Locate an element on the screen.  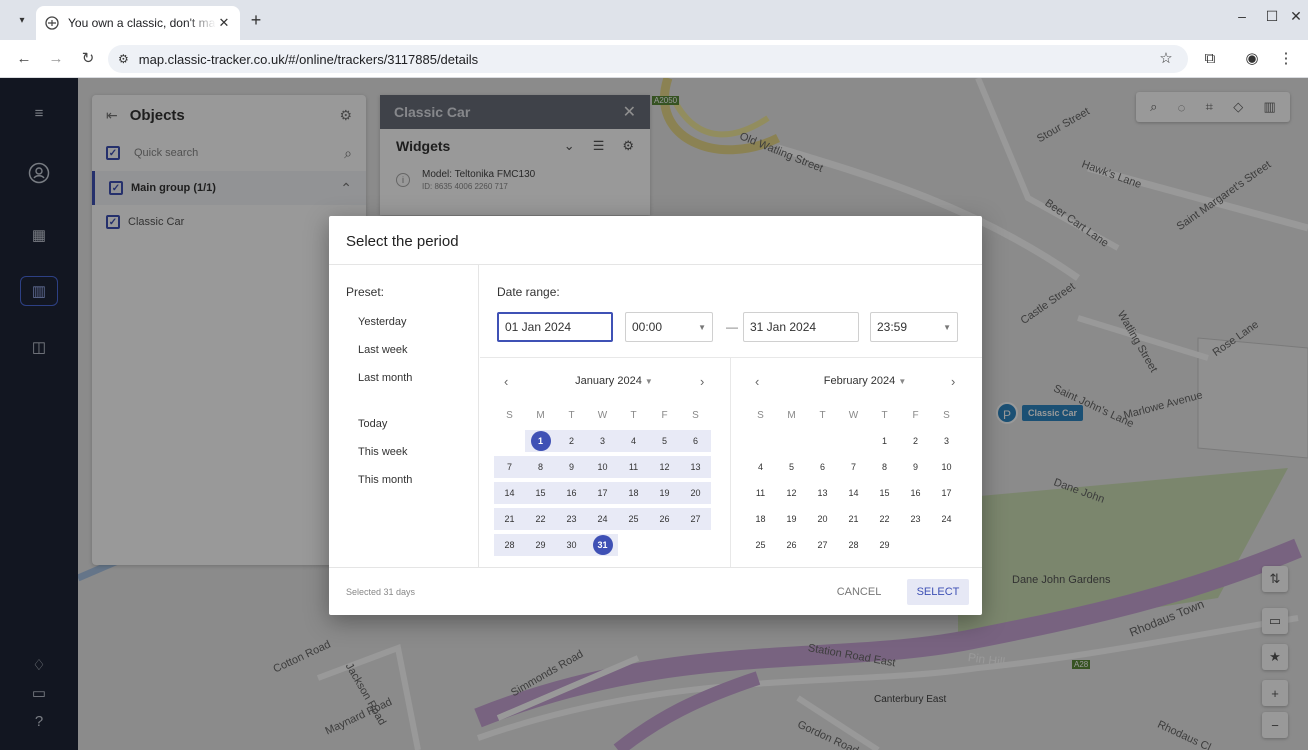
tab-close-icon: ✕ is located at coordinates (224, 23).